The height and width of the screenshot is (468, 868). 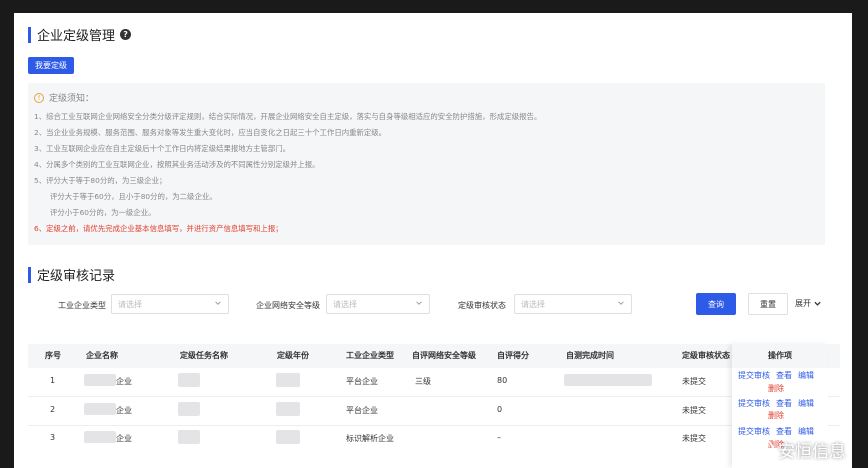 What do you see at coordinates (754, 375) in the screenshot?
I see `row1-submit-link: 提交审核` at bounding box center [754, 375].